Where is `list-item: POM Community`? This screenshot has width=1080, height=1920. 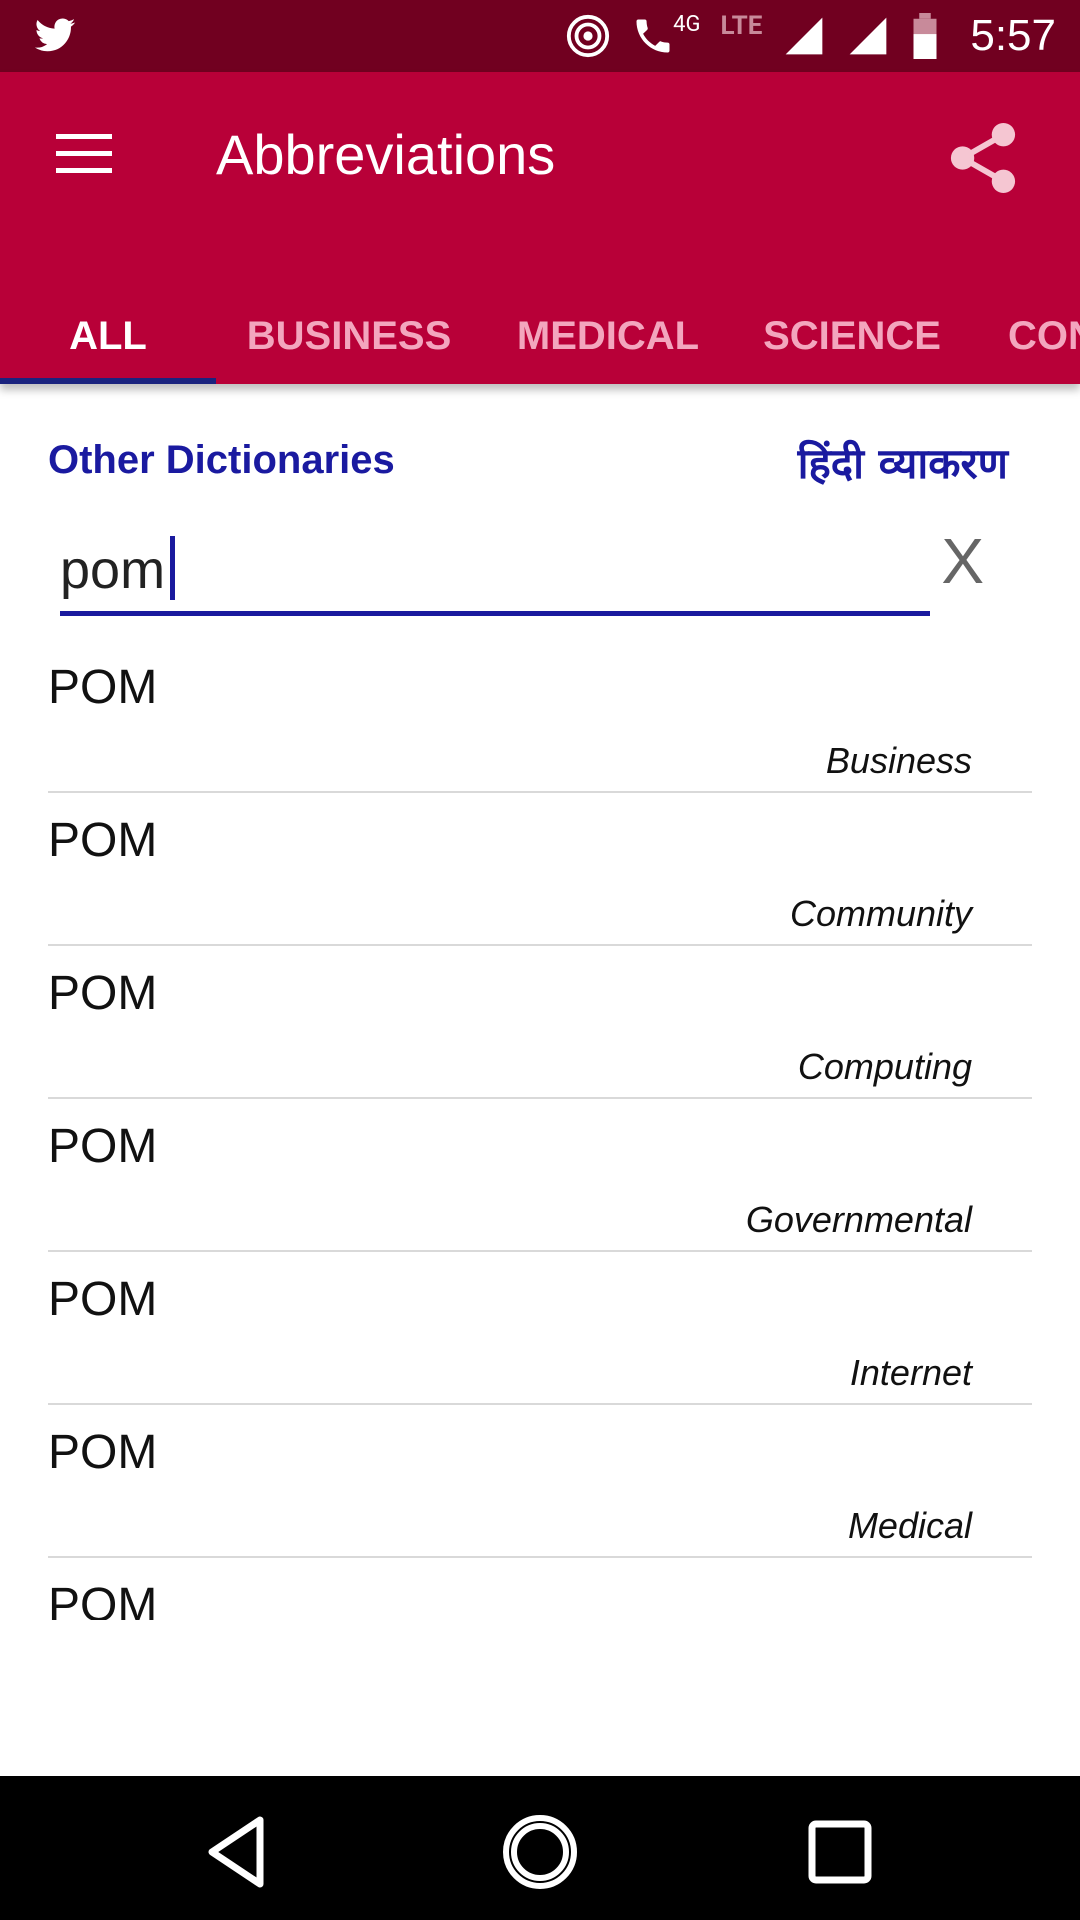
list-item: POM Community is located at coordinates (540, 869).